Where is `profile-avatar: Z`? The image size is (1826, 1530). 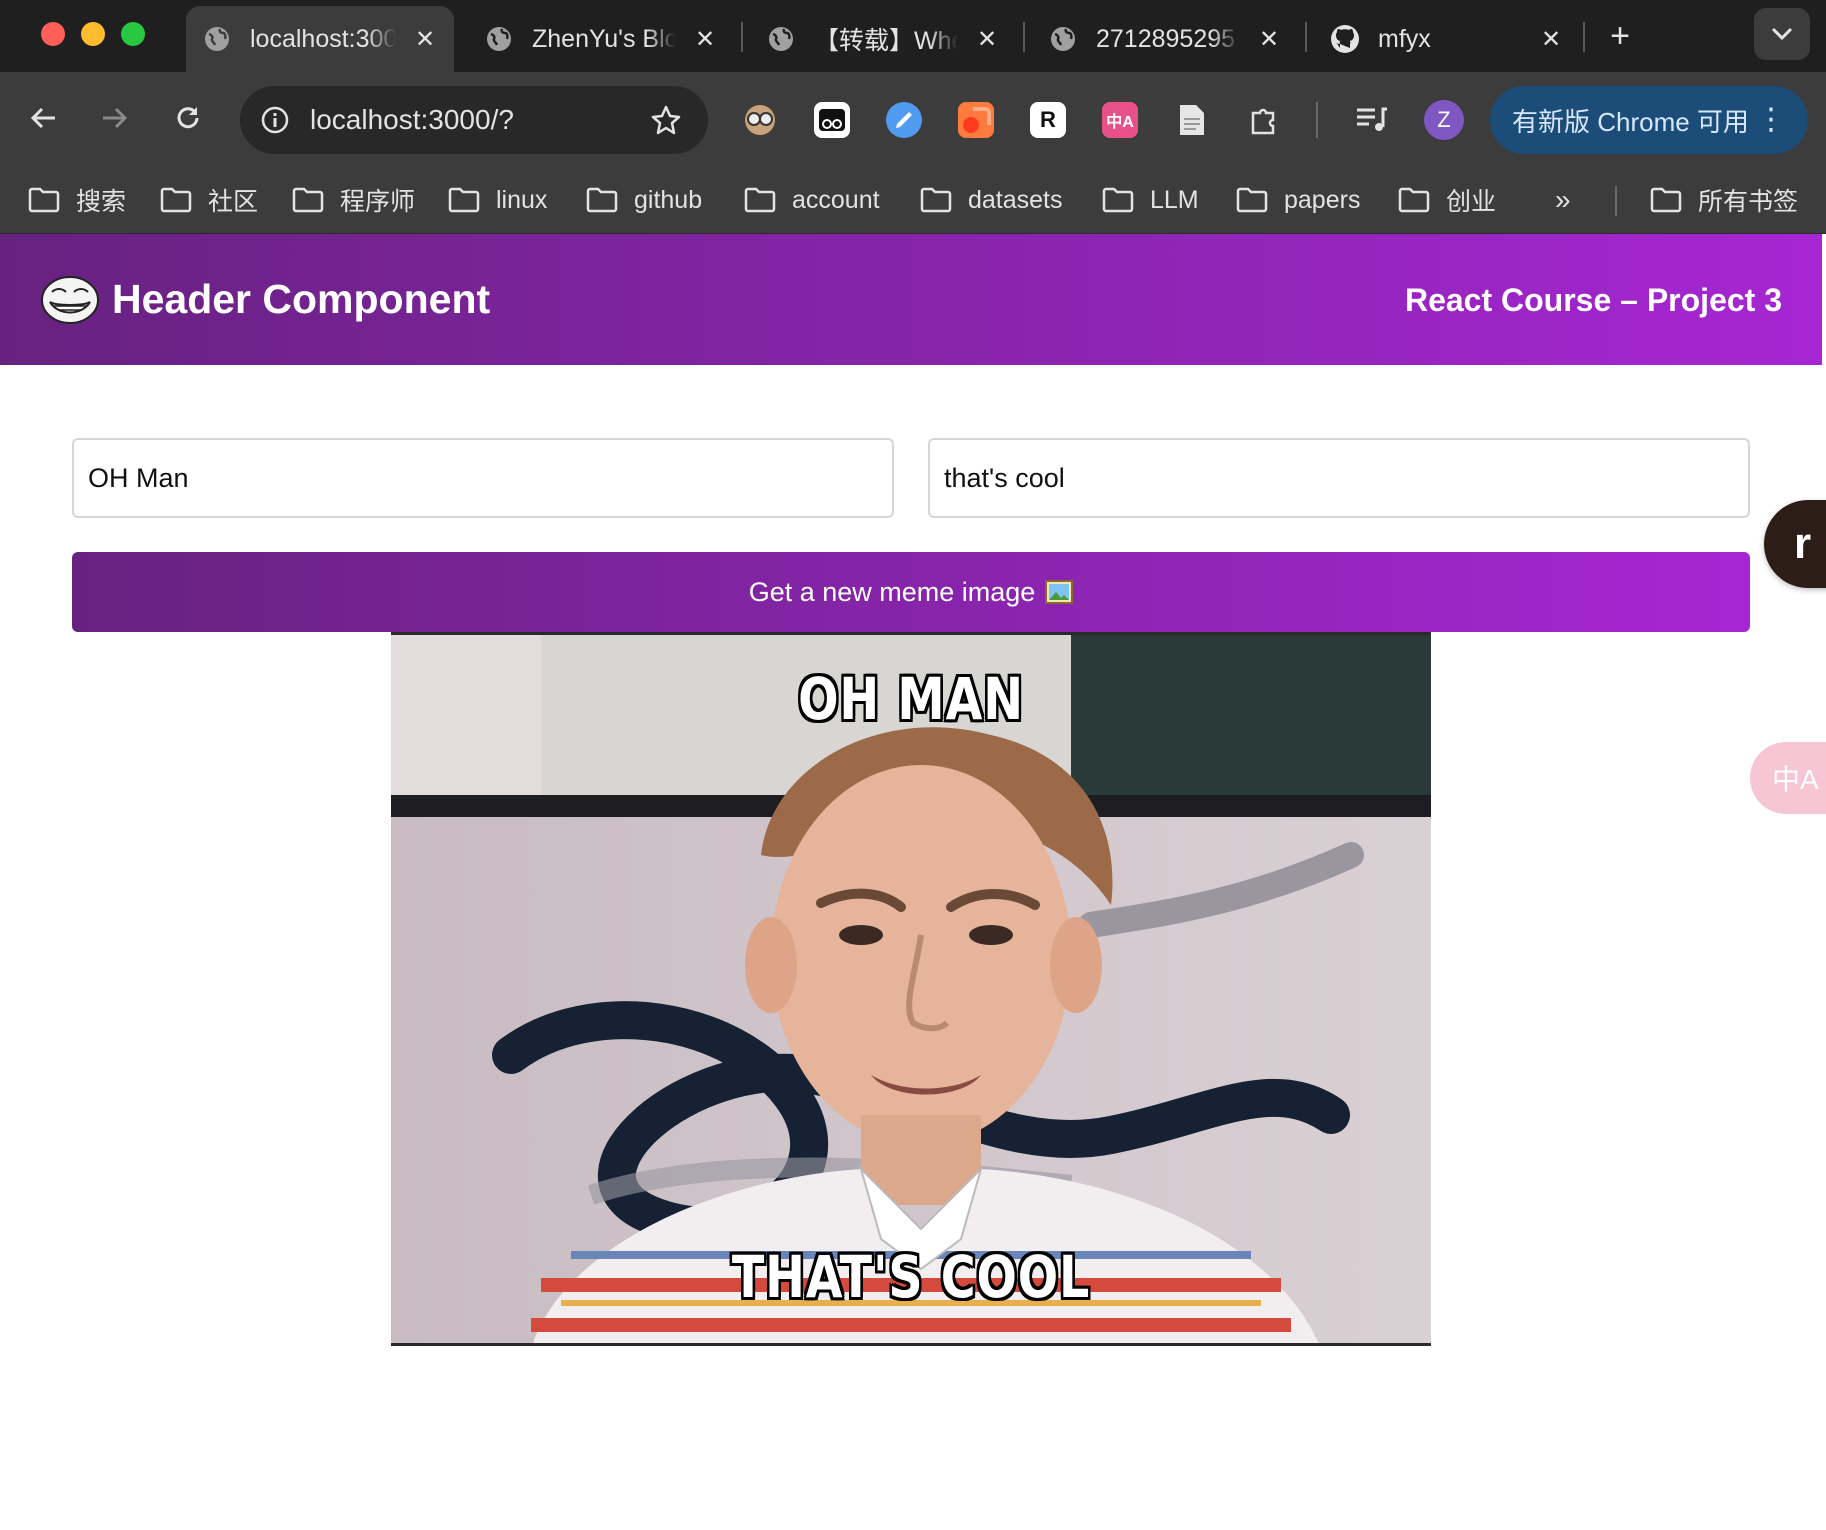
profile-avatar: Z is located at coordinates (1444, 120).